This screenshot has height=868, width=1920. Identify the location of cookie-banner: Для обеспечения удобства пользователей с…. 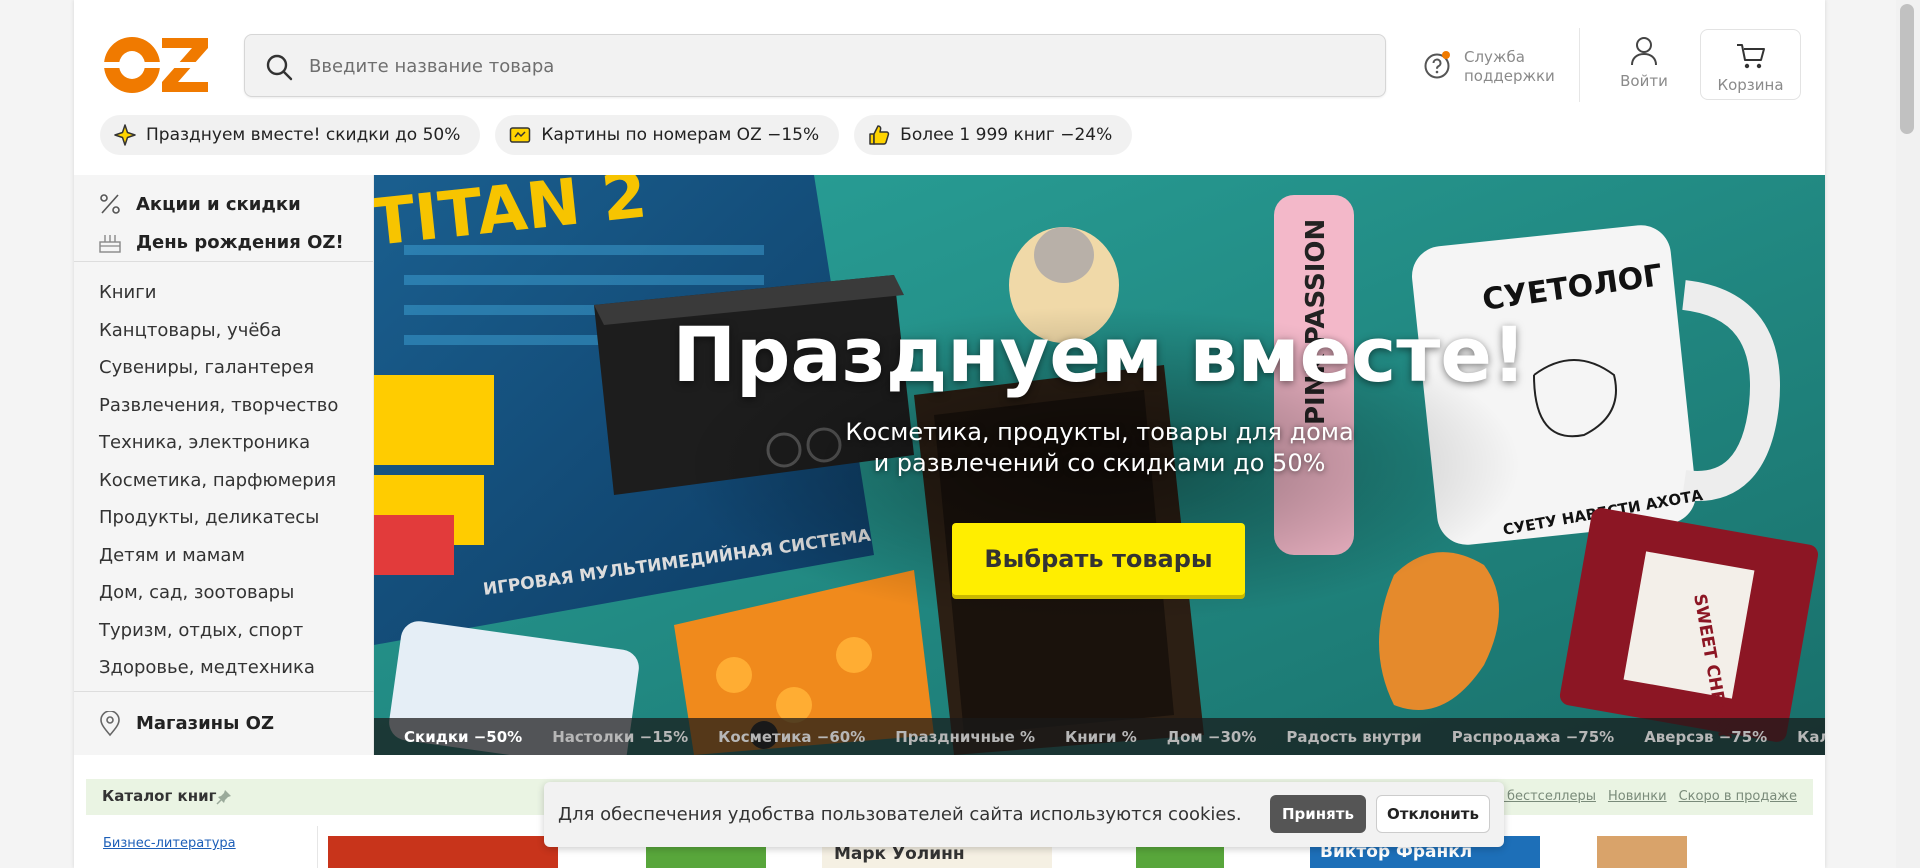
(1024, 814).